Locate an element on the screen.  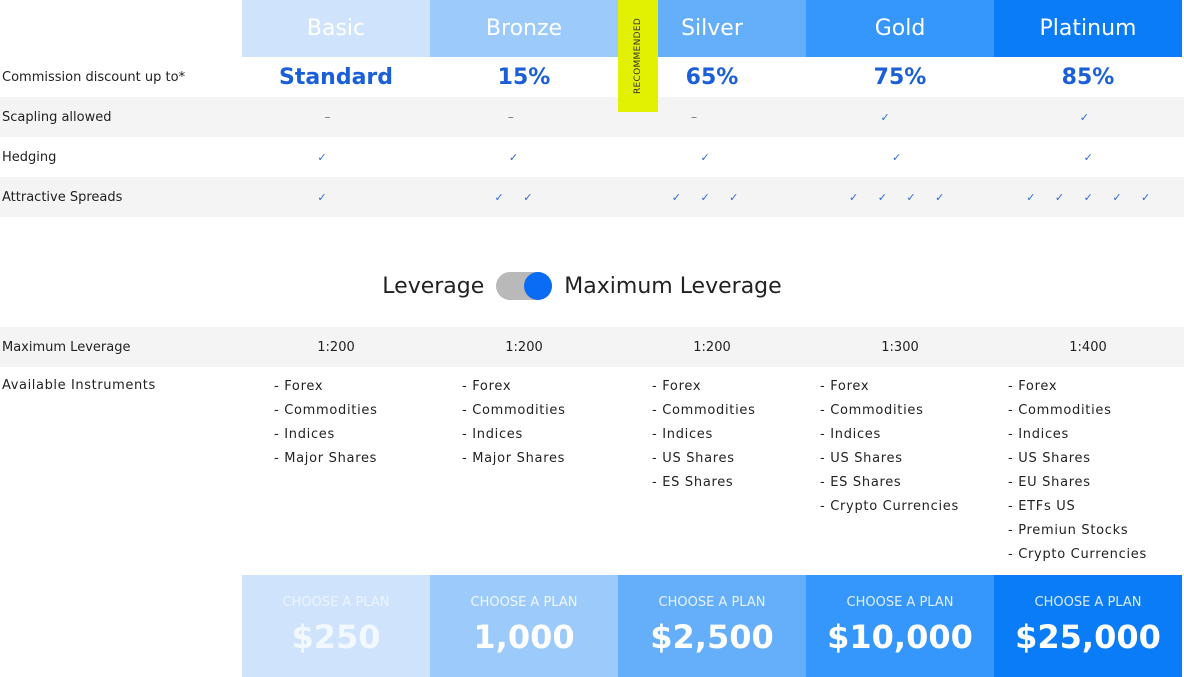
recommended-badge: RECOMMENDED is located at coordinates (638, 56).